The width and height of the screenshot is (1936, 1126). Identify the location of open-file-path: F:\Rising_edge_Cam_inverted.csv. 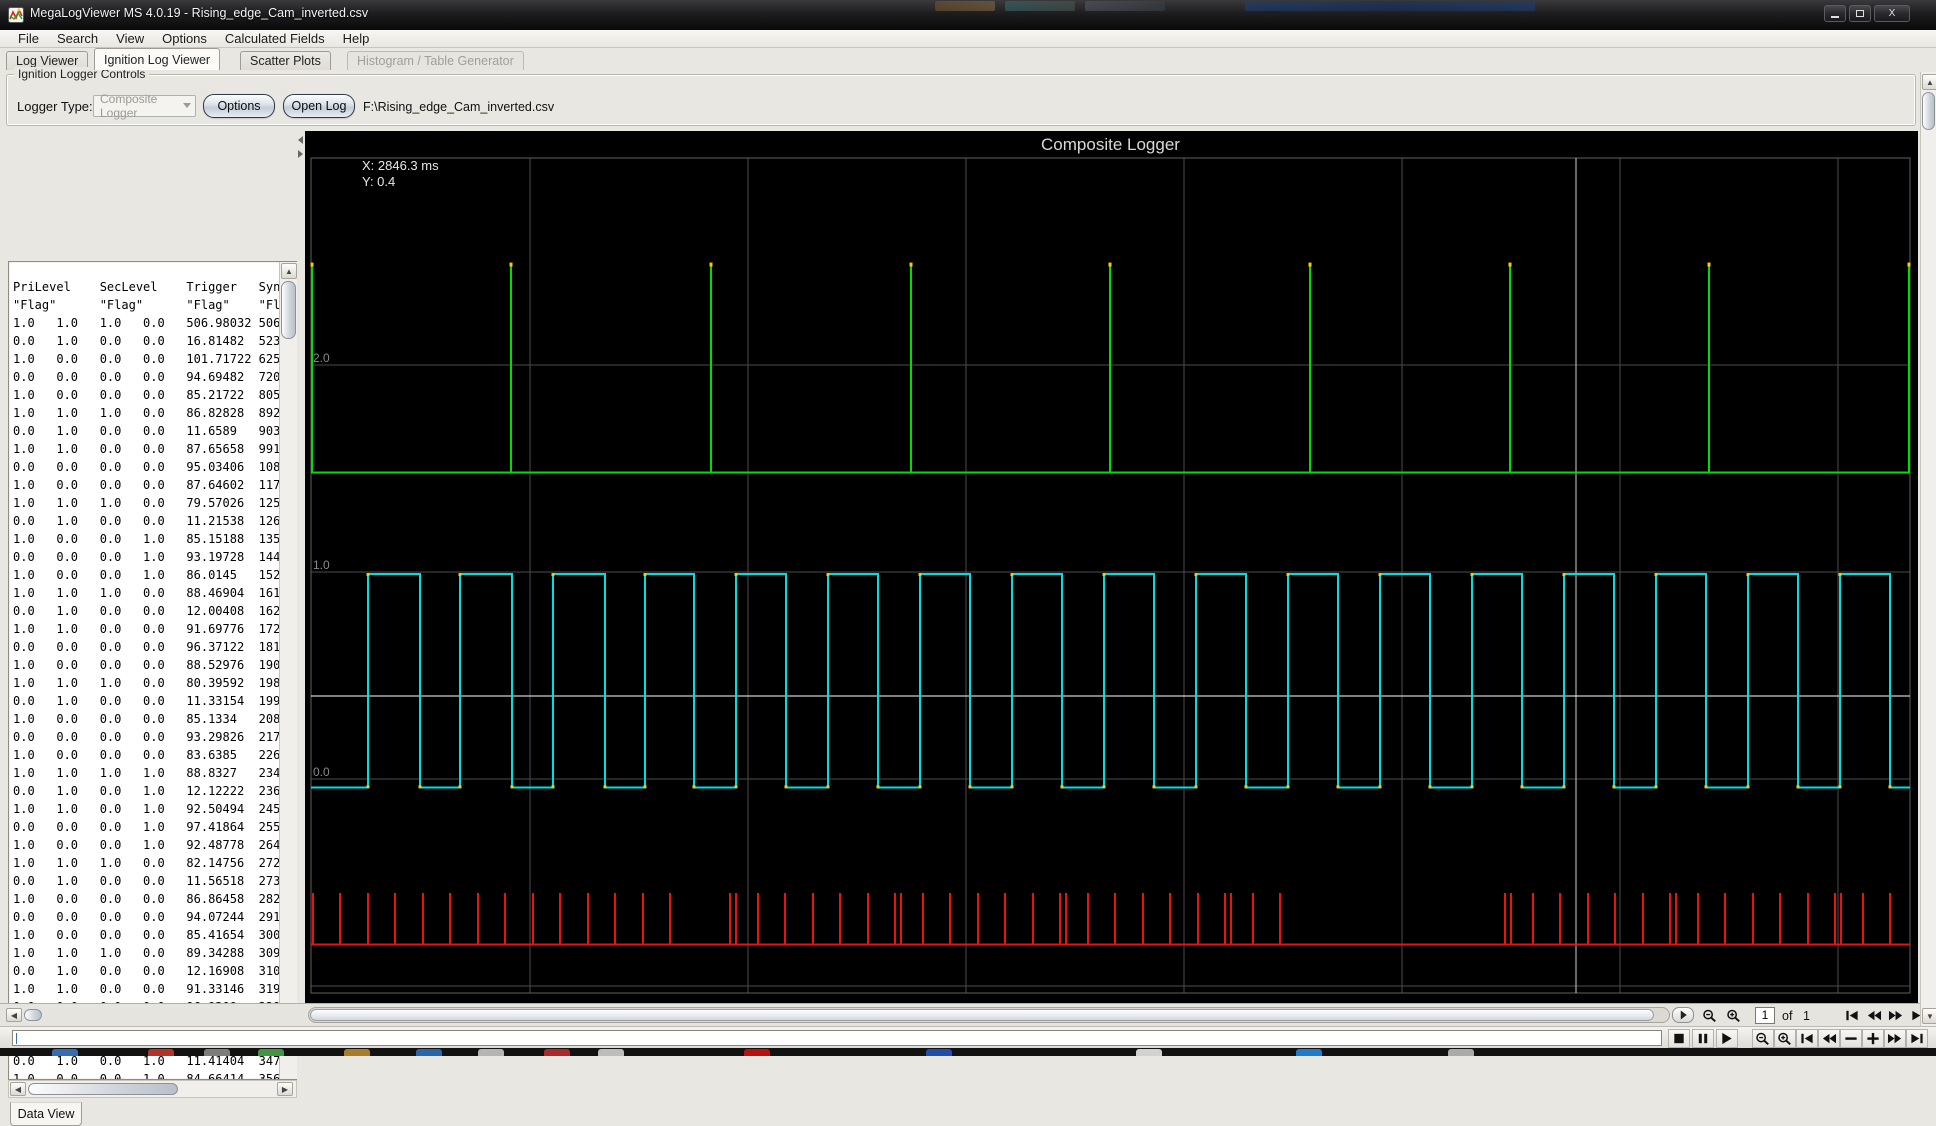
(459, 107).